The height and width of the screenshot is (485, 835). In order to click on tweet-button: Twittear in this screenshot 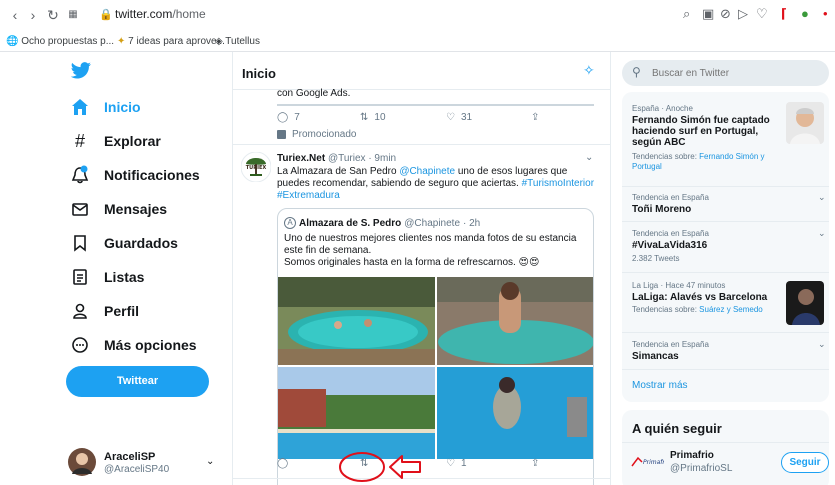, I will do `click(137, 381)`.